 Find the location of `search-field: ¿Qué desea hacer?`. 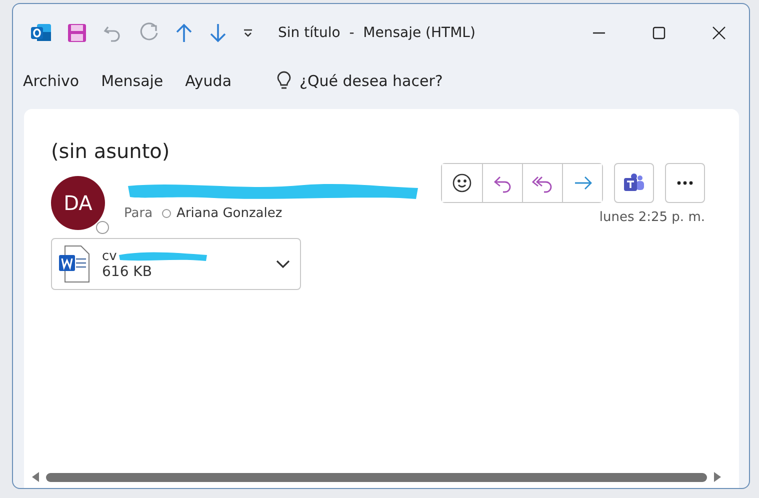

search-field: ¿Qué desea hacer? is located at coordinates (385, 81).